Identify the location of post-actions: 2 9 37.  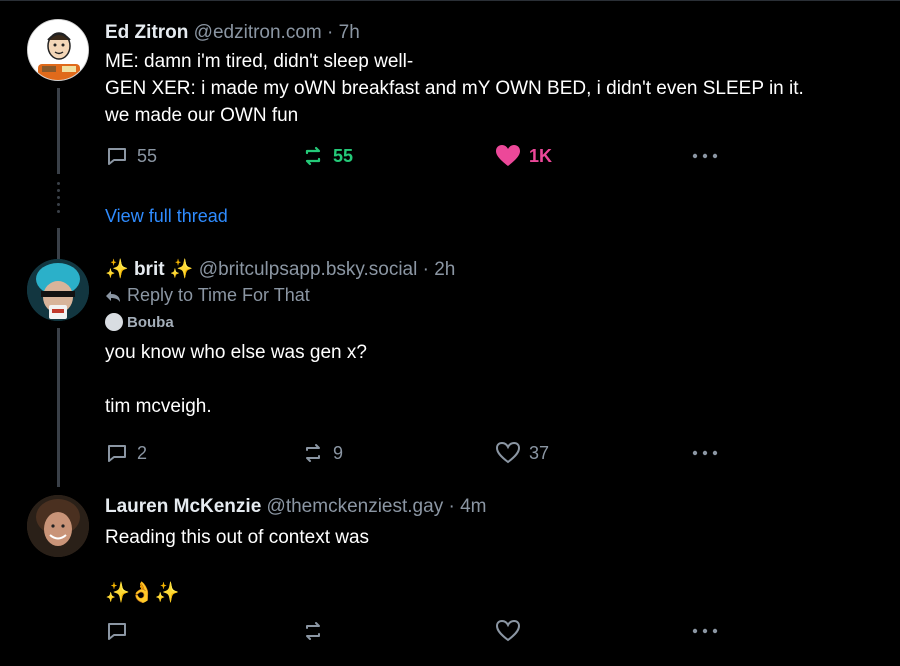
(415, 453).